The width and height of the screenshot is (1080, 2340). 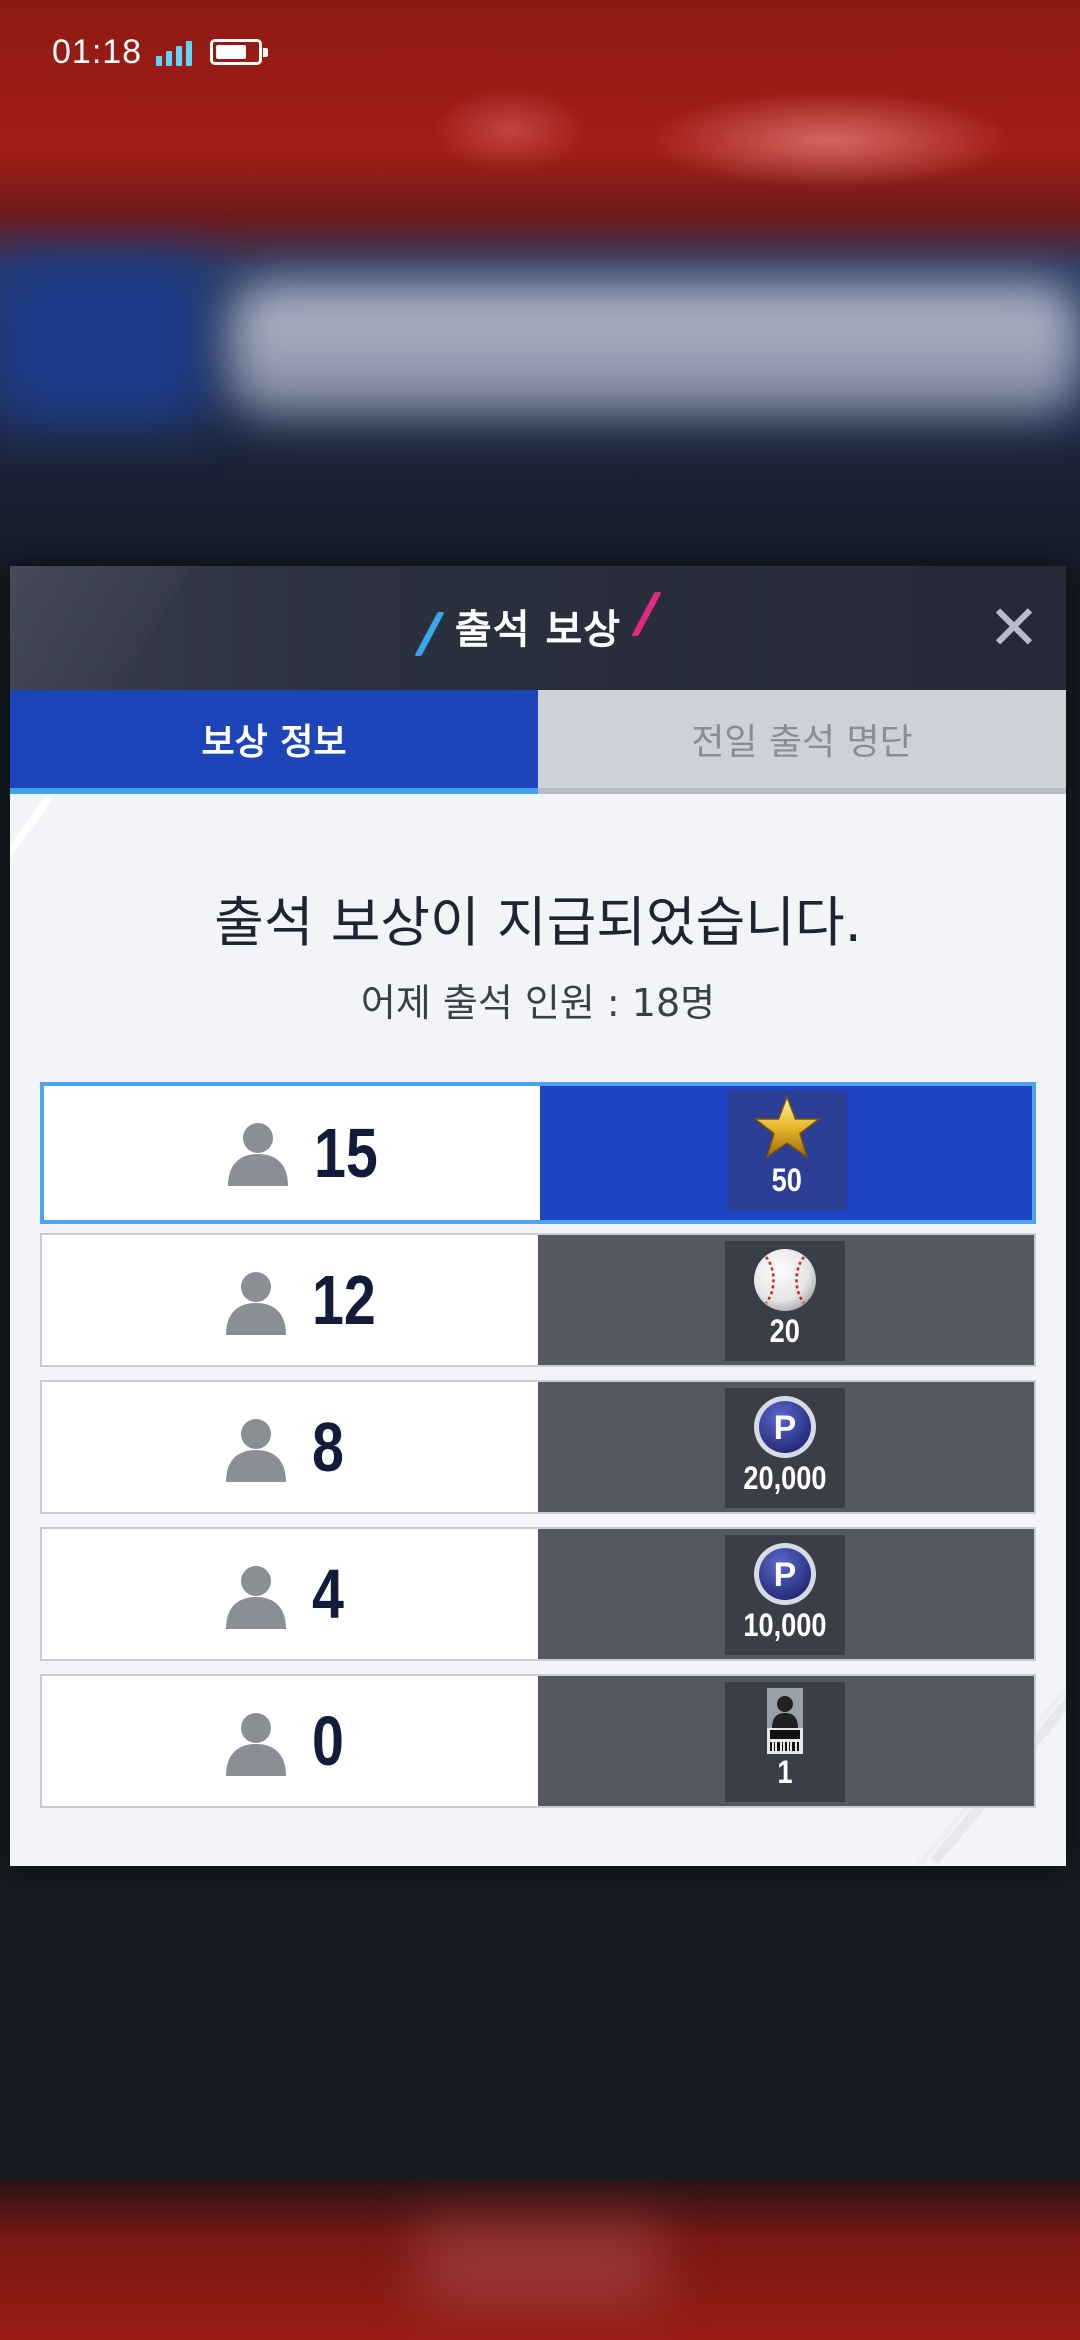 I want to click on reward-item: P 20,000, so click(x=785, y=1448).